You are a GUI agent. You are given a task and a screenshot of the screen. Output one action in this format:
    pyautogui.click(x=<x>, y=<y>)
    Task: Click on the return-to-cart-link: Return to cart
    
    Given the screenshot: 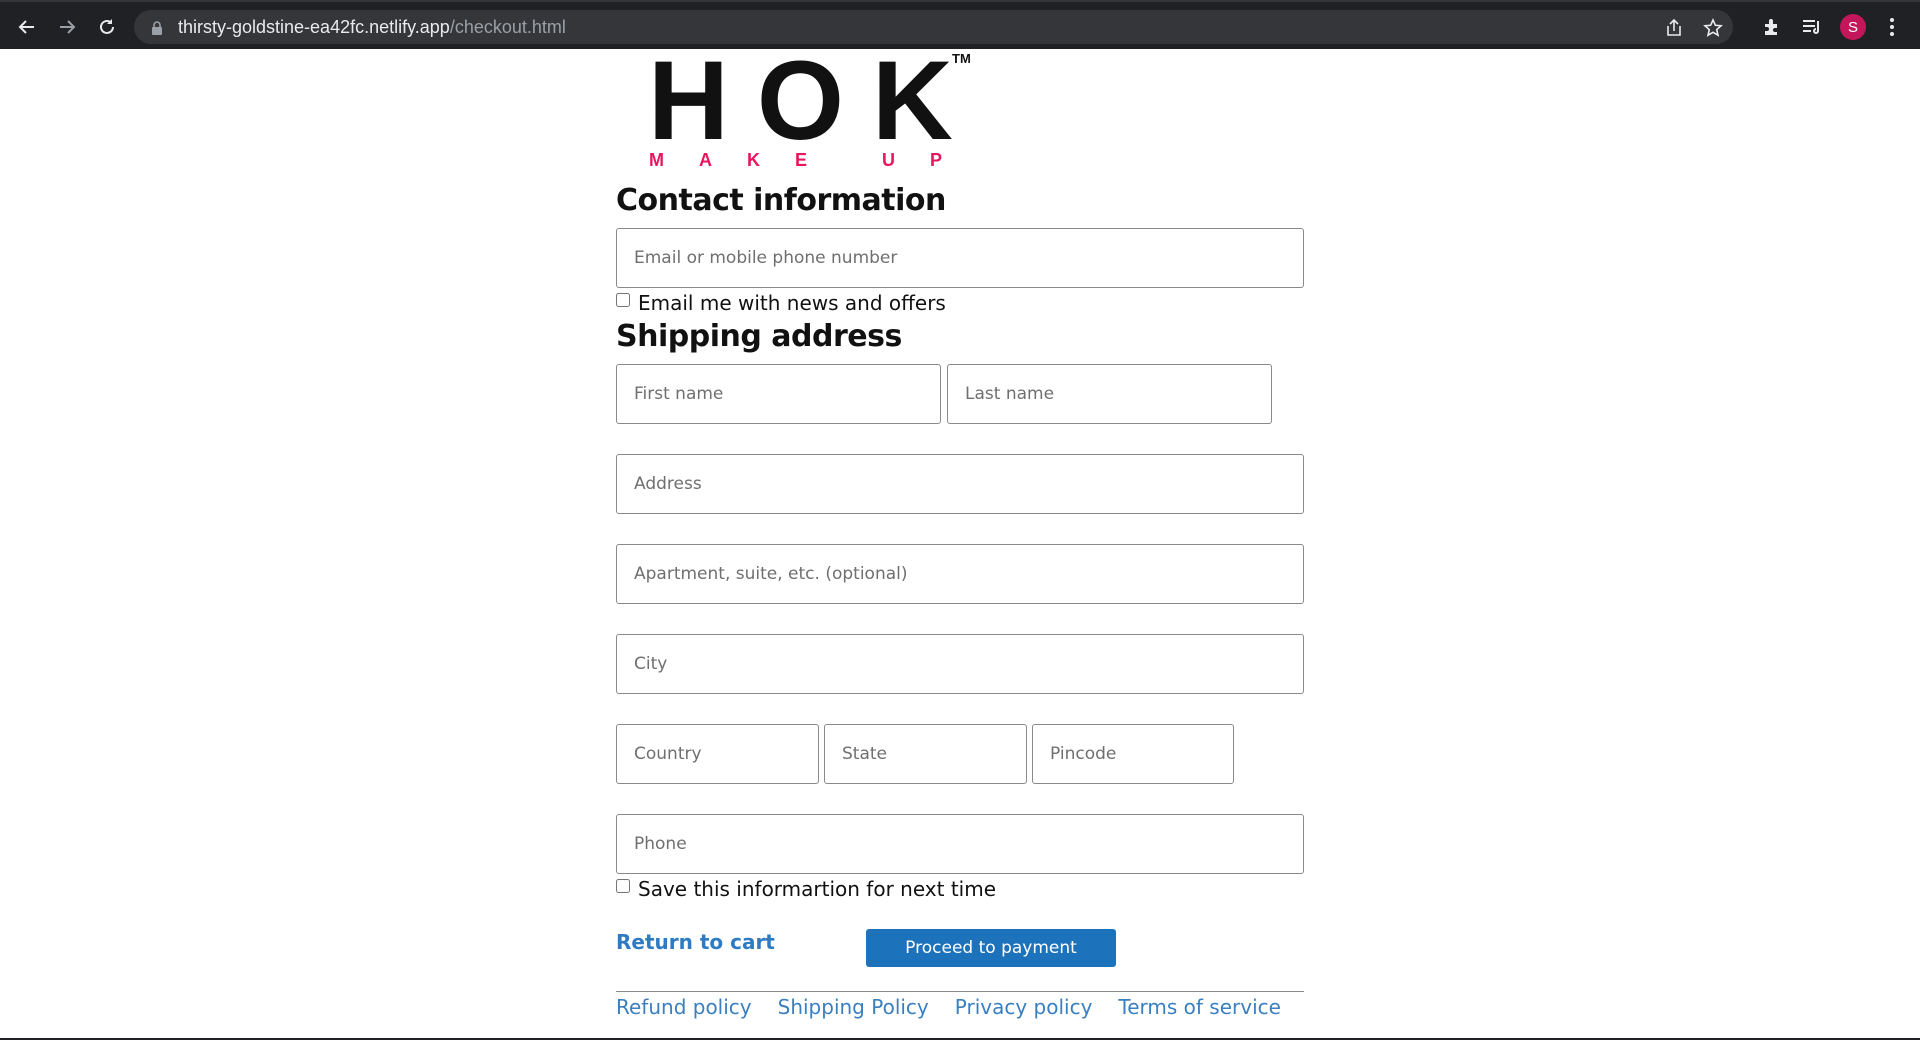 What is the action you would take?
    pyautogui.click(x=695, y=942)
    